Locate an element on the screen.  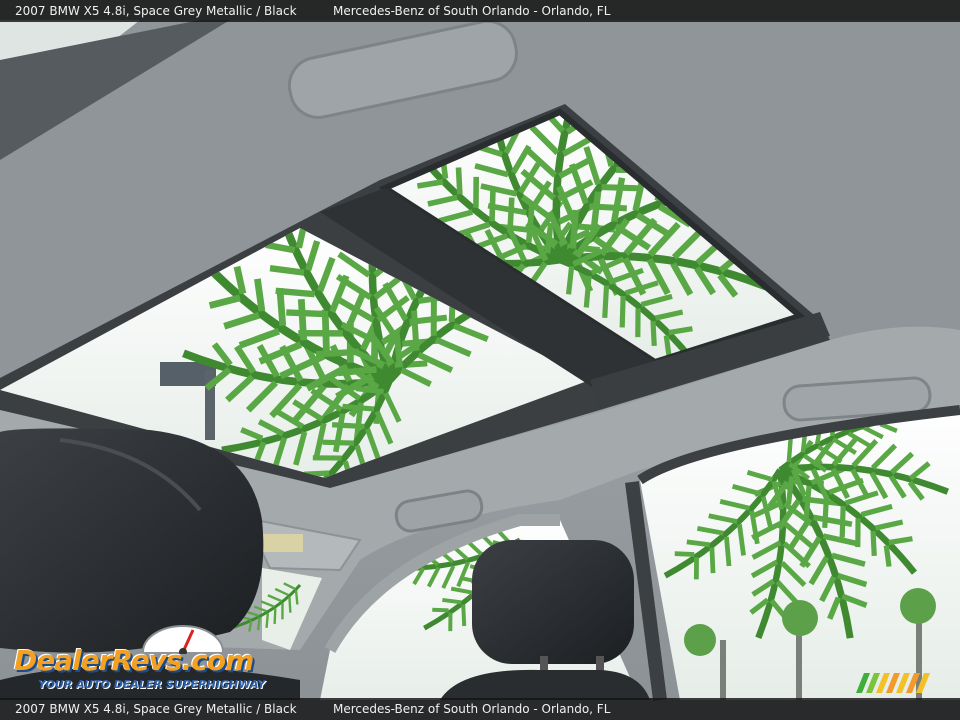
dealerrevs-brand: DealerRevs.com is located at coordinates (134, 660).